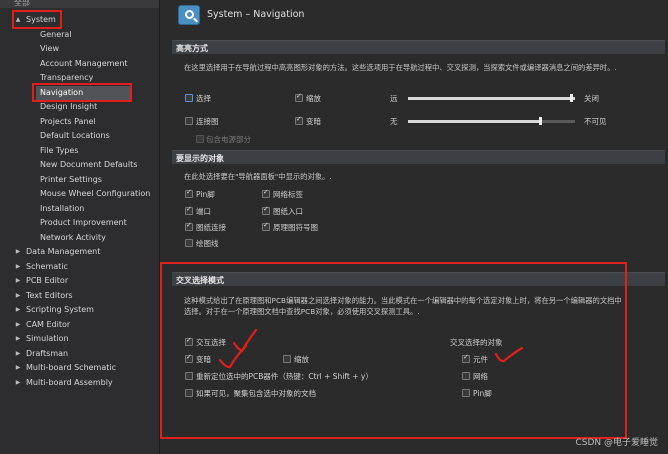  I want to click on watermark: CSDN @电子爱睡觉, so click(616, 443).